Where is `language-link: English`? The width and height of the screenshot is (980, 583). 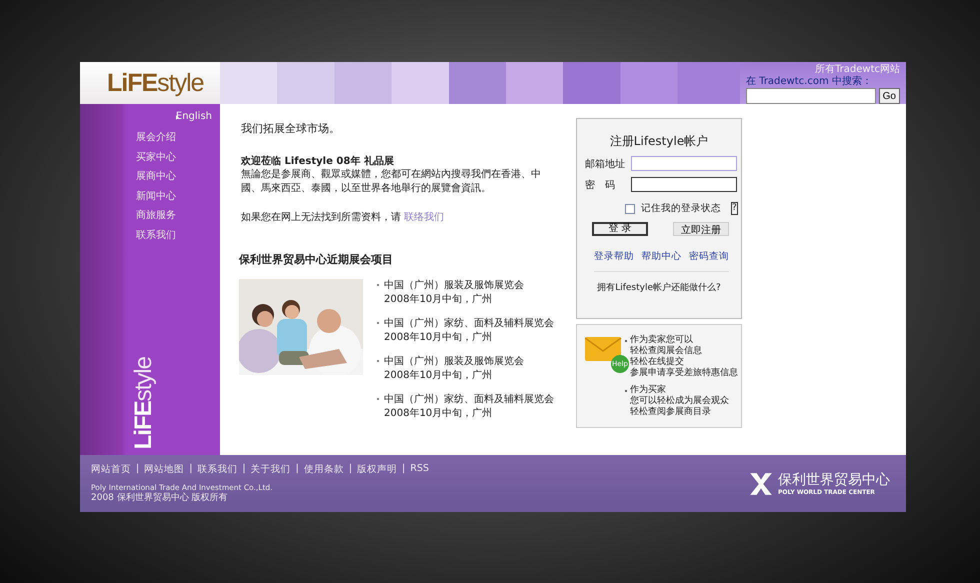 language-link: English is located at coordinates (194, 116).